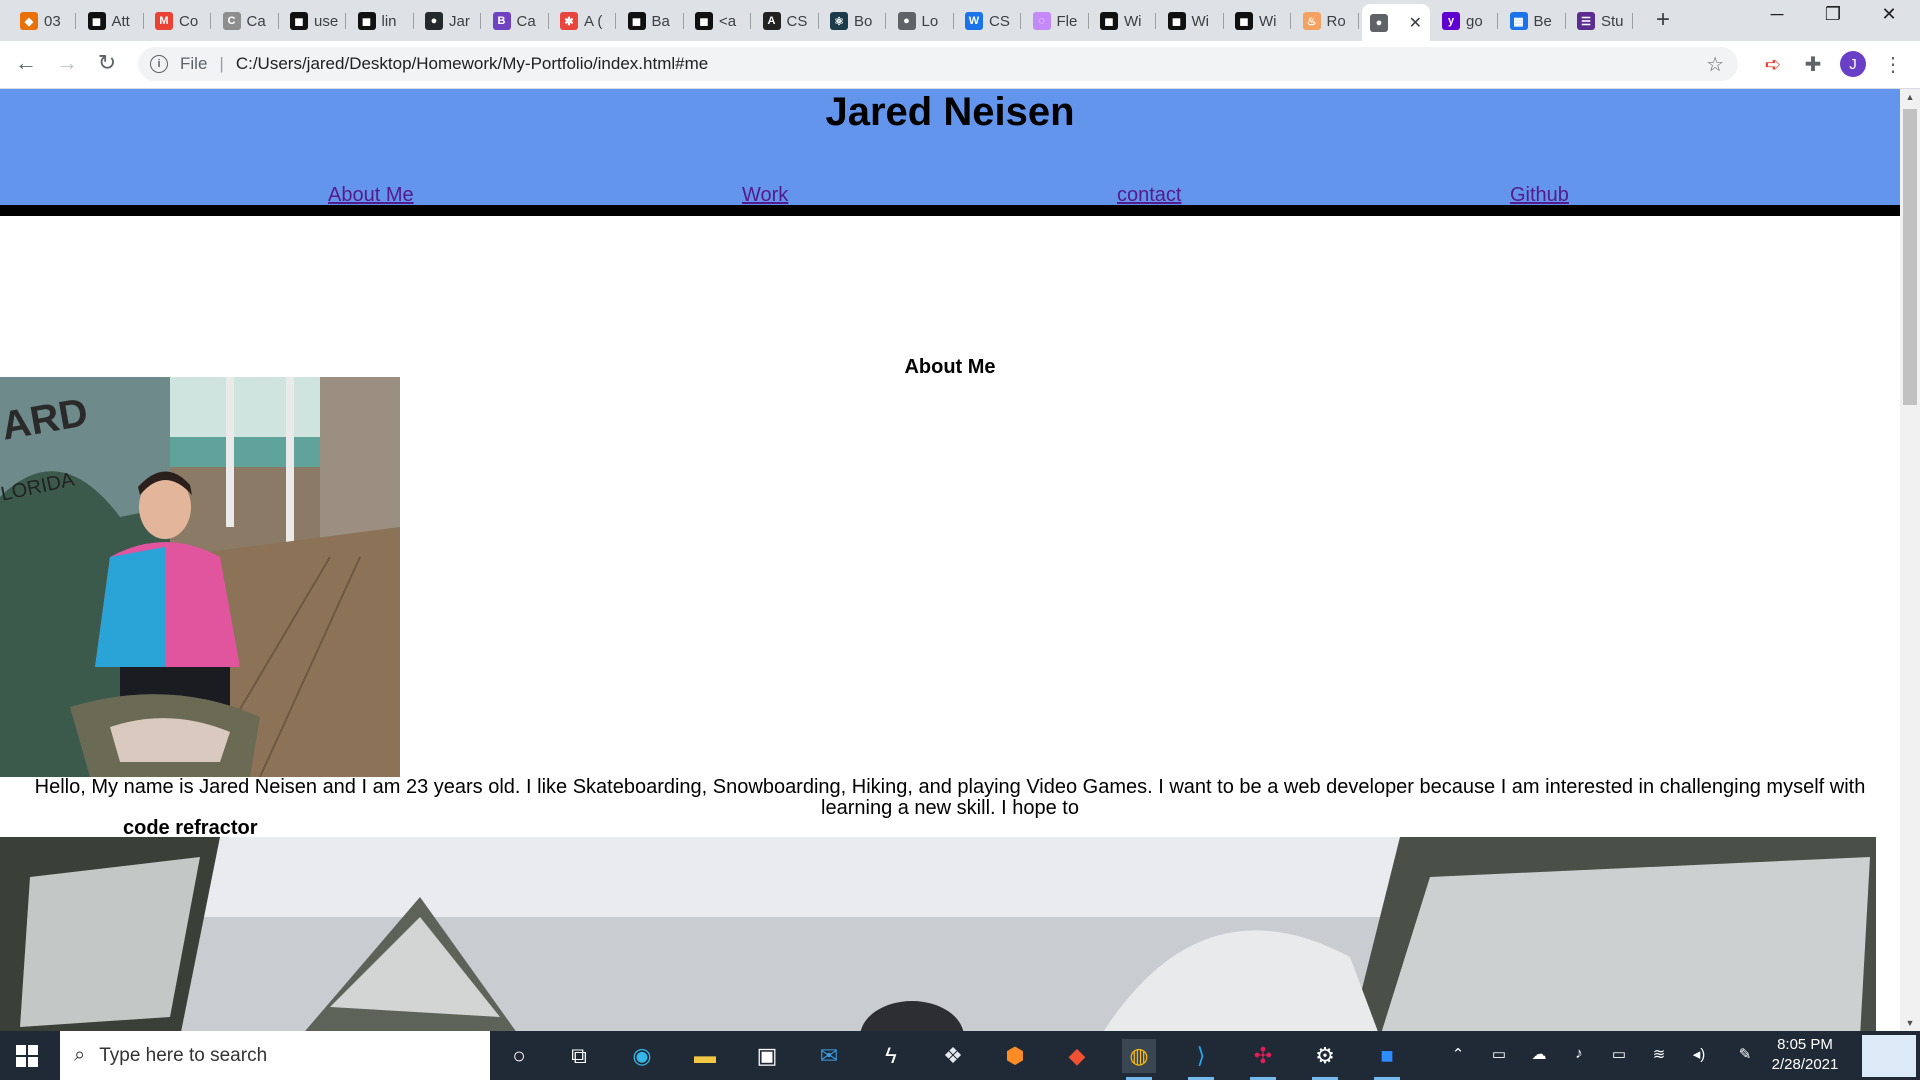 Image resolution: width=1920 pixels, height=1080 pixels. I want to click on pen-icon: ✎, so click(1745, 1054).